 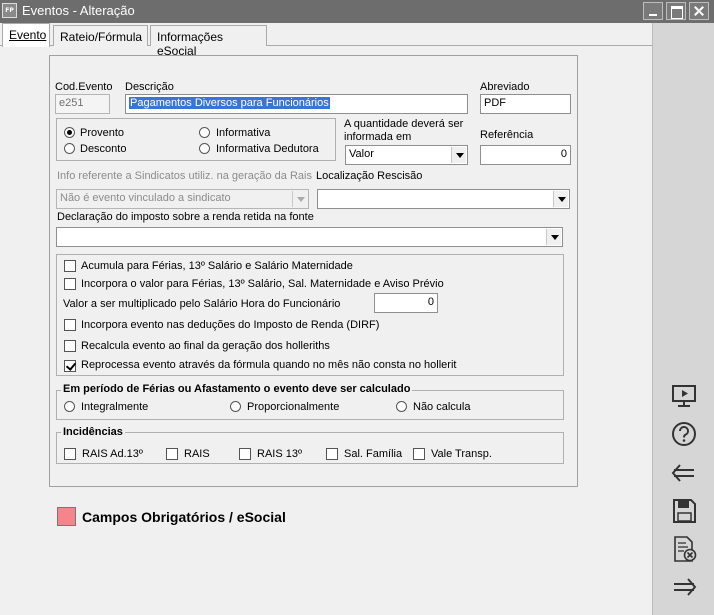 I want to click on incidencias-group-title: Incidências, so click(x=93, y=432).